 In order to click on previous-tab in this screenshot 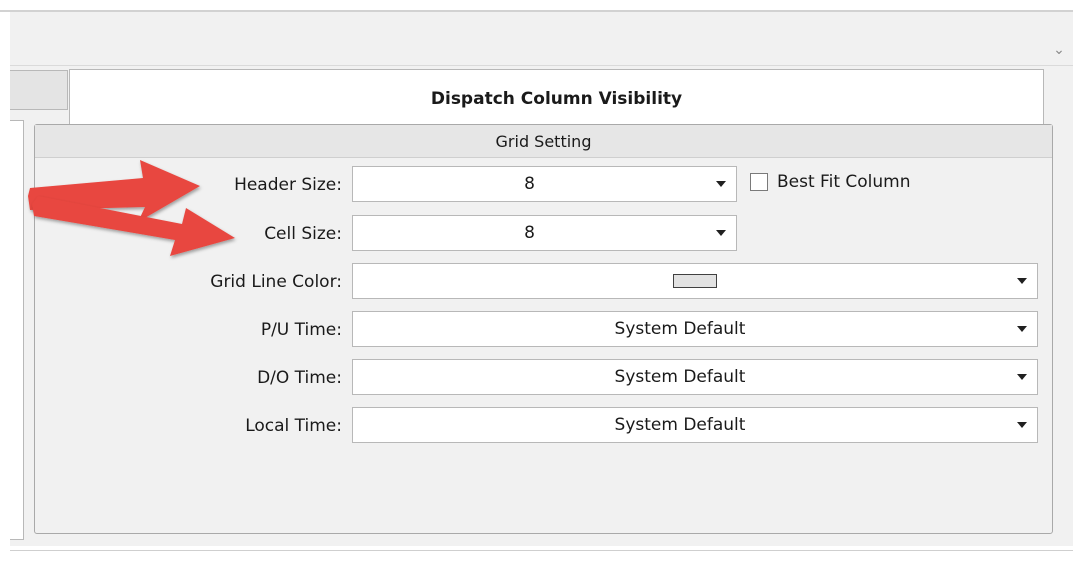, I will do `click(39, 90)`.